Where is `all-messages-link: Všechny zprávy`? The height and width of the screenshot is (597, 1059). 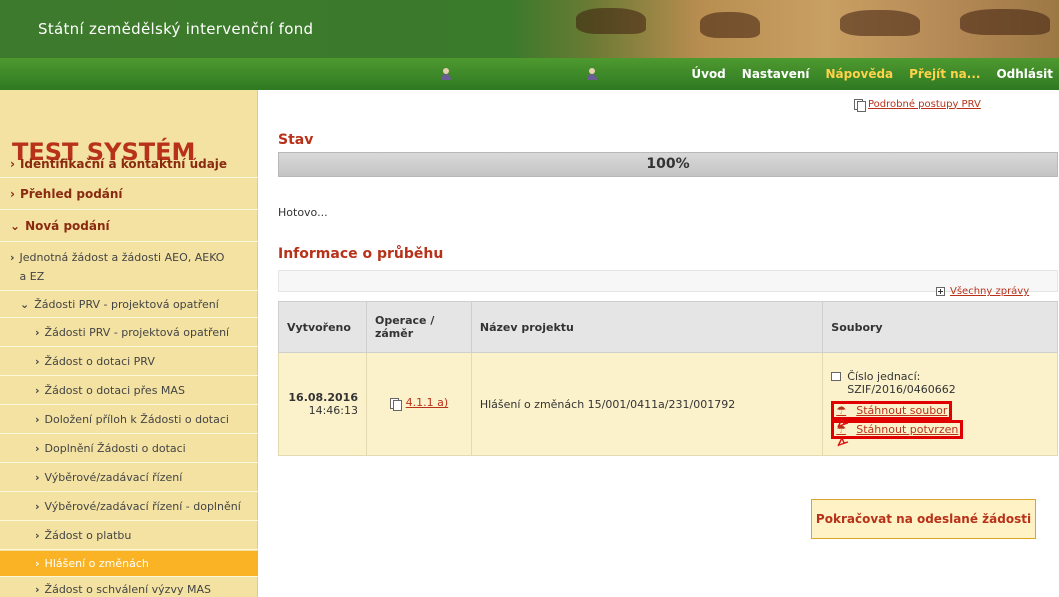 all-messages-link: Všechny zprávy is located at coordinates (982, 291).